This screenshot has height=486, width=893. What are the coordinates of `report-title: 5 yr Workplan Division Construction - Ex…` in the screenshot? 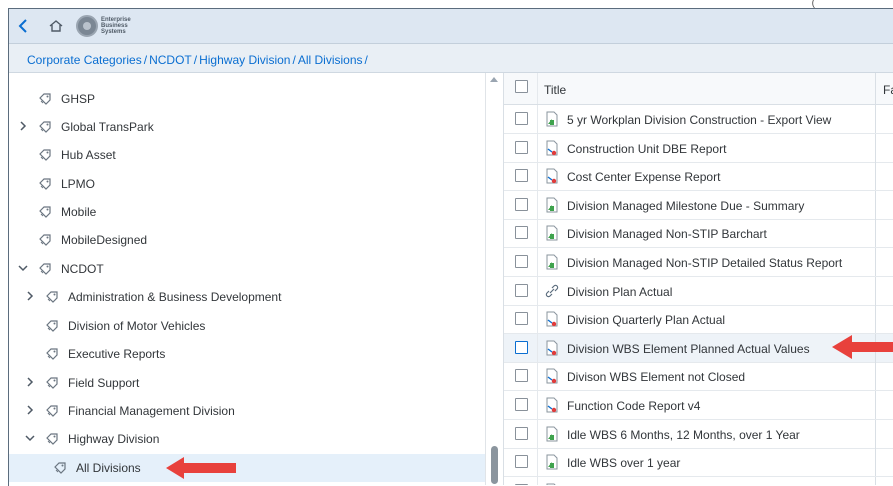 It's located at (699, 120).